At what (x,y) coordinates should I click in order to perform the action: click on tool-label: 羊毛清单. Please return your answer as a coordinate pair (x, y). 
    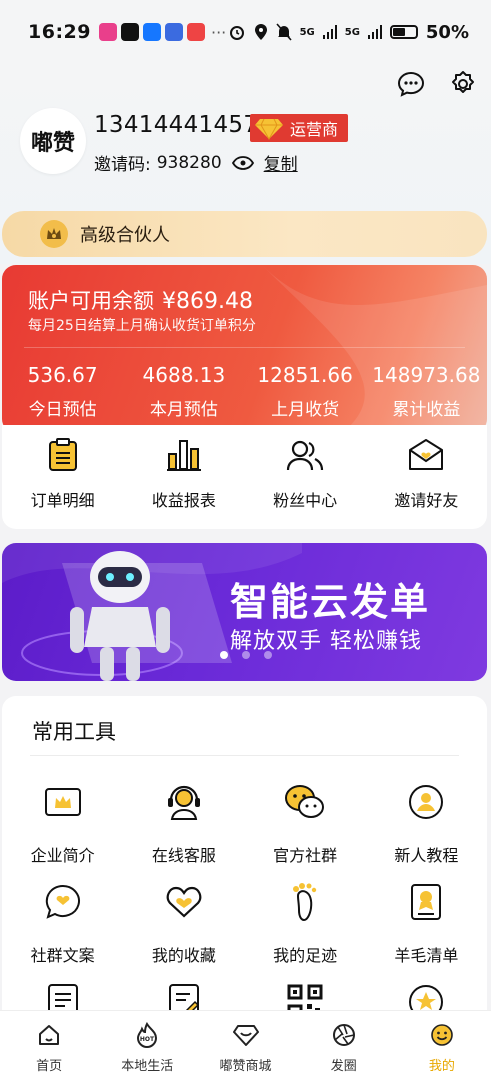
    Looking at the image, I should click on (426, 955).